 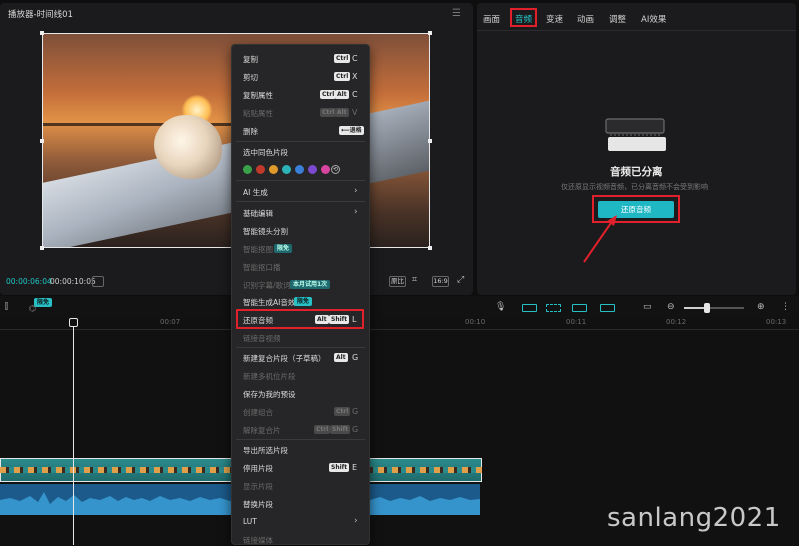 What do you see at coordinates (500, 307) in the screenshot?
I see `microphone-icon: 🎙` at bounding box center [500, 307].